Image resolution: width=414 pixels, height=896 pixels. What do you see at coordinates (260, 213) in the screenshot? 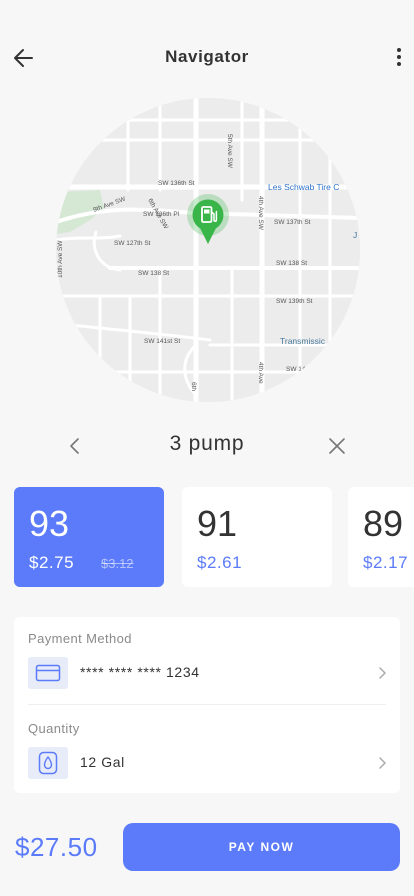
I see `street-label-ave4a: 4th Ave SW` at bounding box center [260, 213].